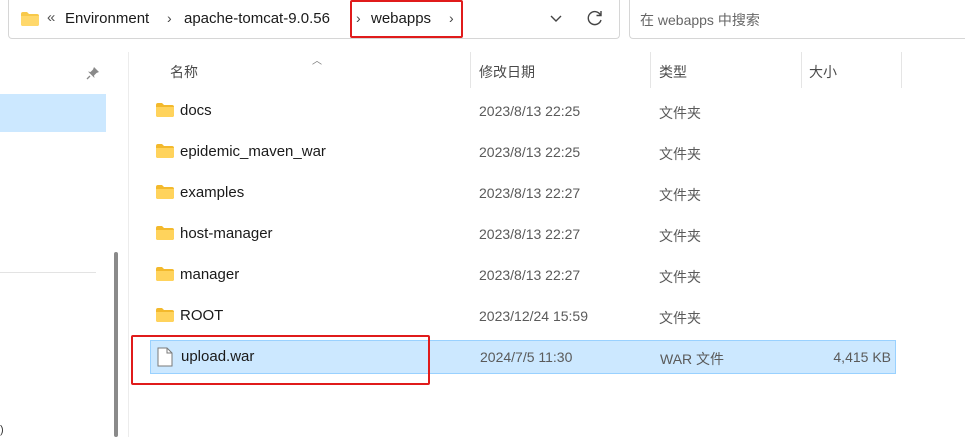 The image size is (965, 437). What do you see at coordinates (507, 72) in the screenshot?
I see `column-modified: 修改日期` at bounding box center [507, 72].